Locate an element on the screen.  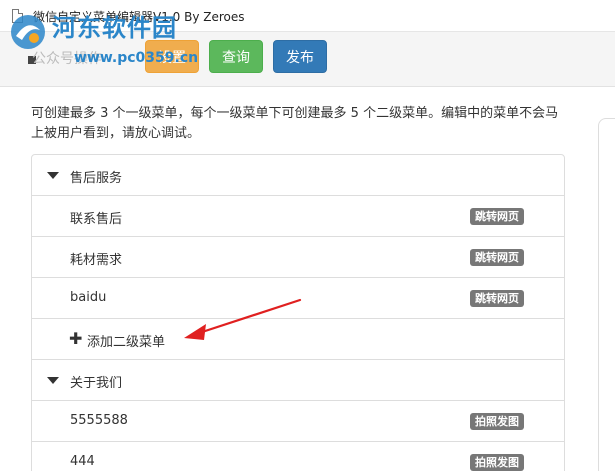
document-icon is located at coordinates (17, 16).